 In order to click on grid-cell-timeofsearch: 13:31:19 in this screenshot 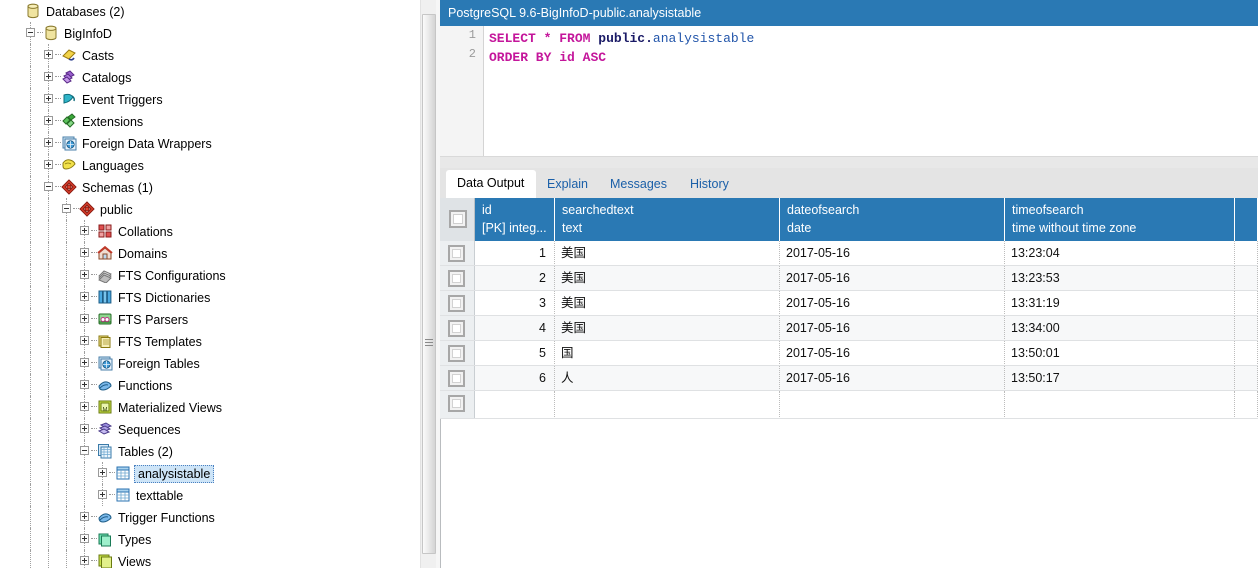, I will do `click(1120, 303)`.